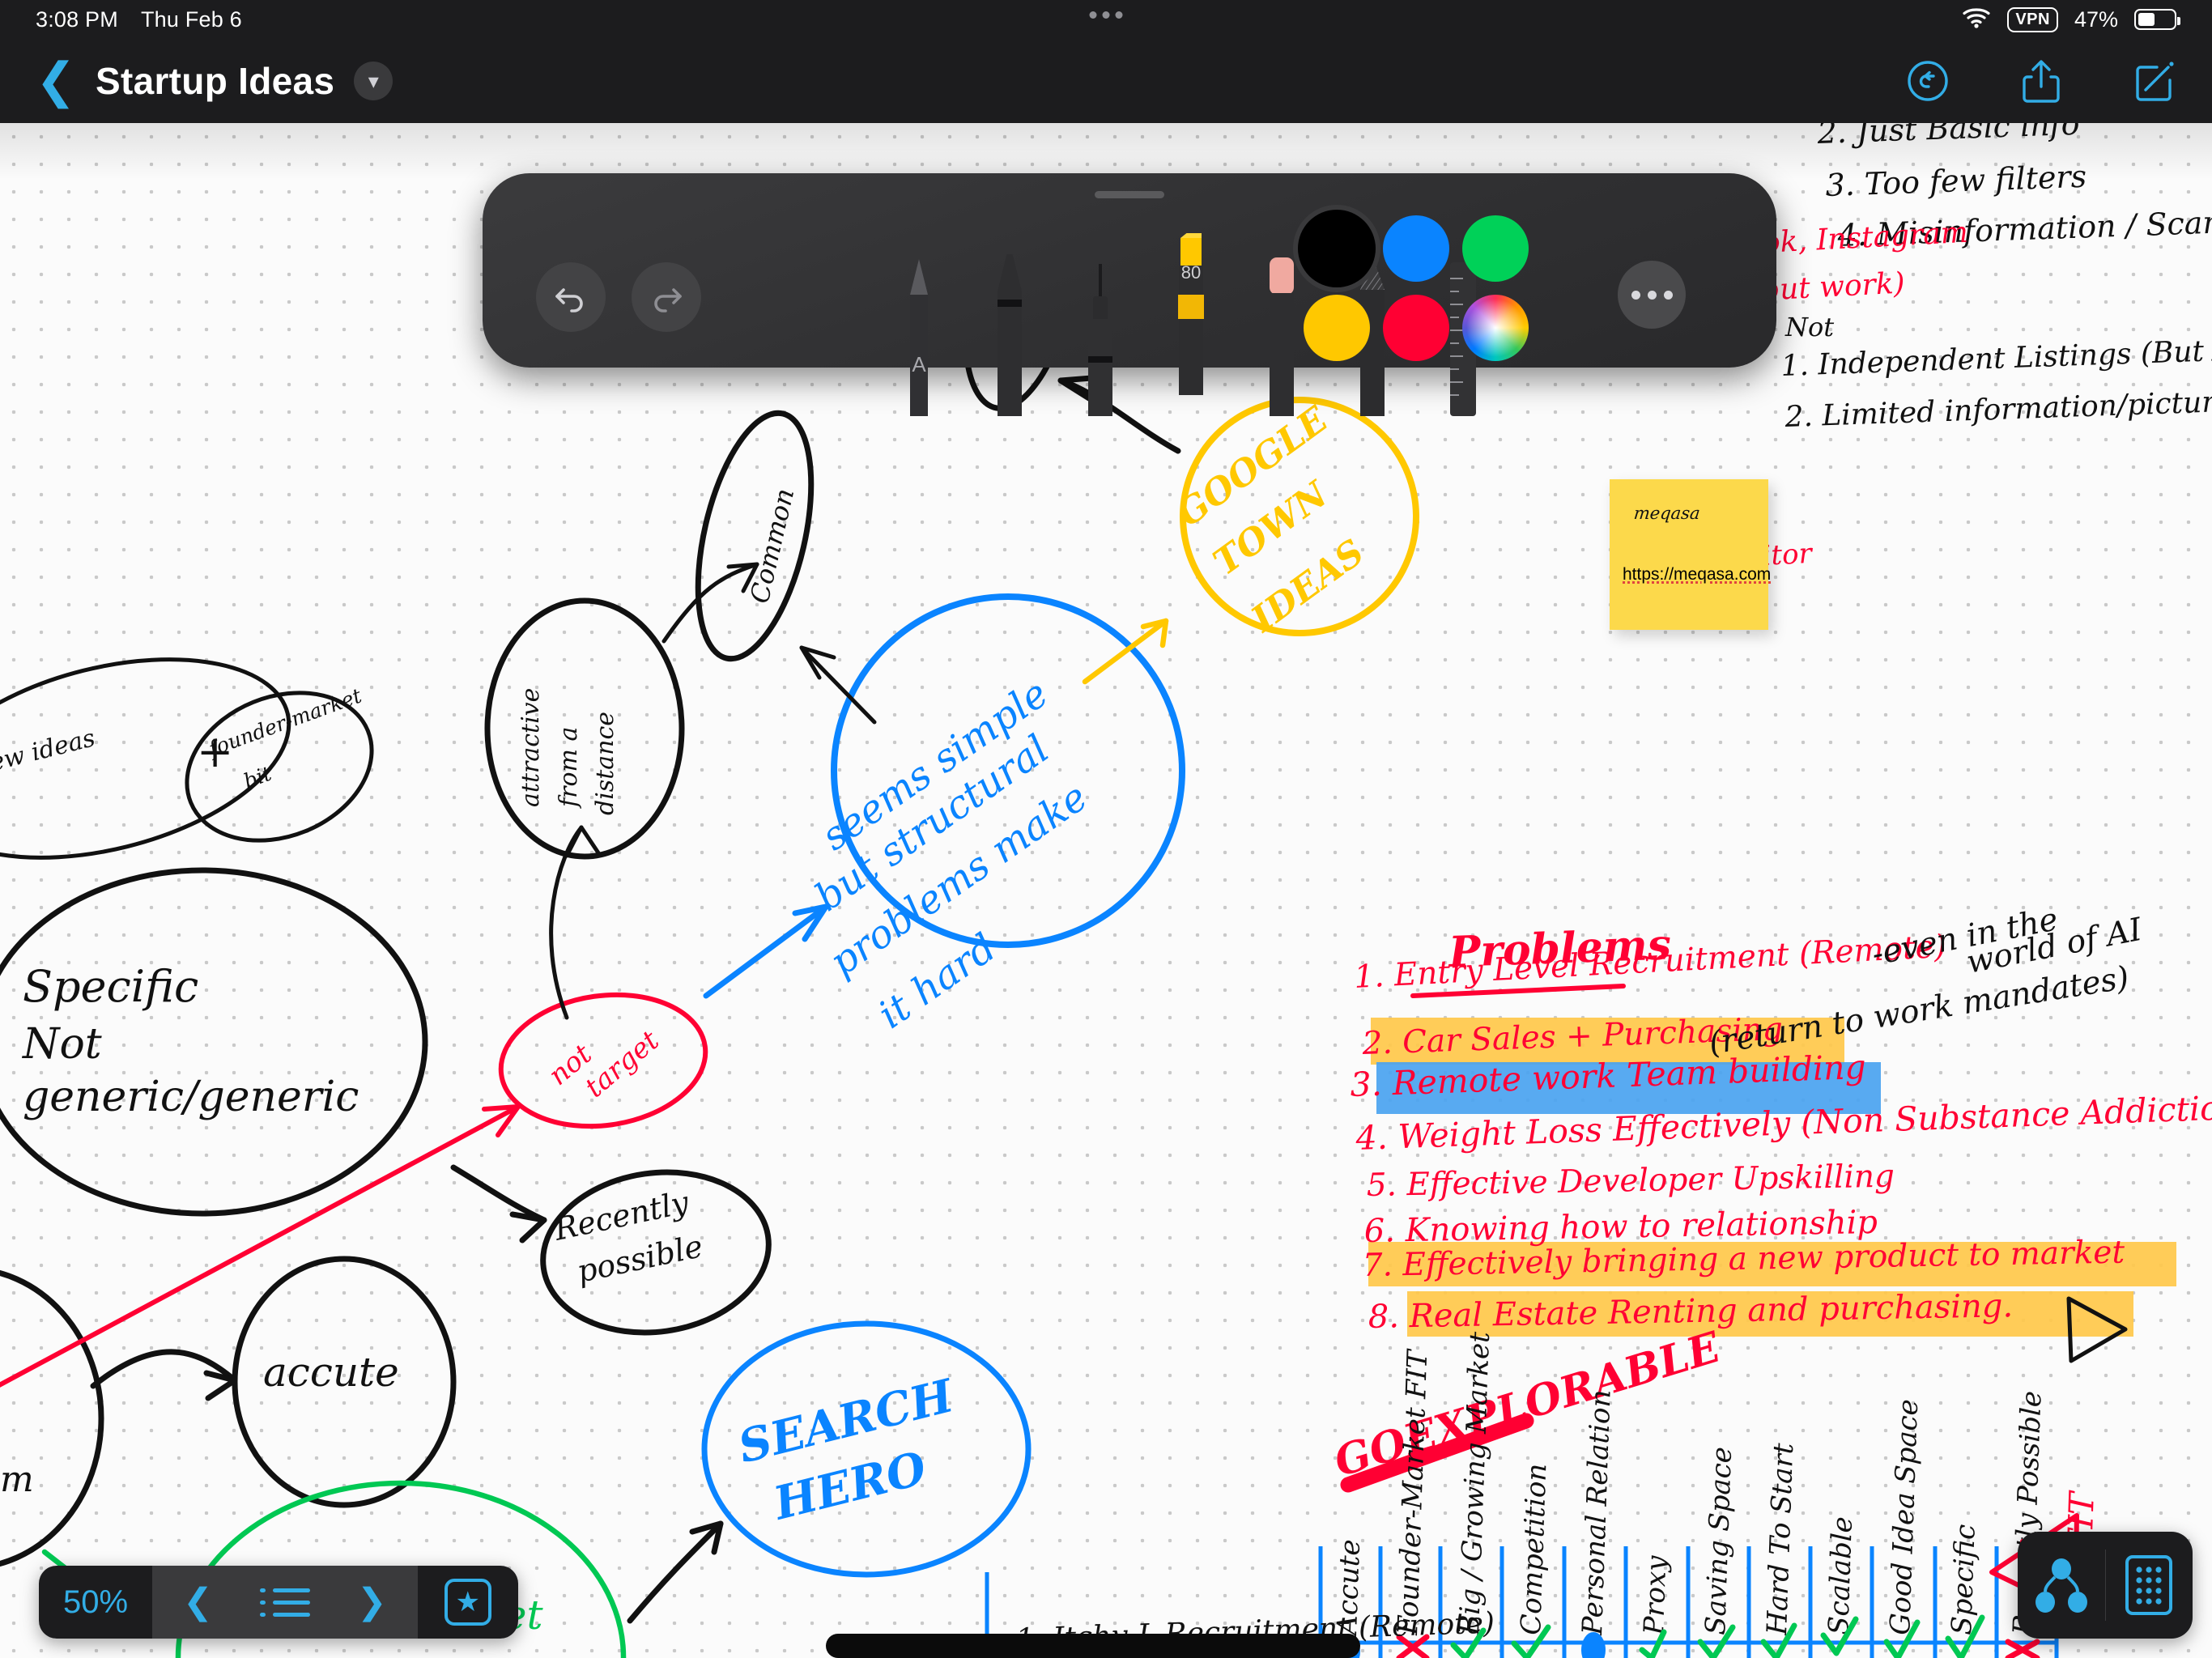 This screenshot has width=2212, height=1658. Describe the element at coordinates (215, 81) in the screenshot. I see `page-title: Startup Ideas` at that location.